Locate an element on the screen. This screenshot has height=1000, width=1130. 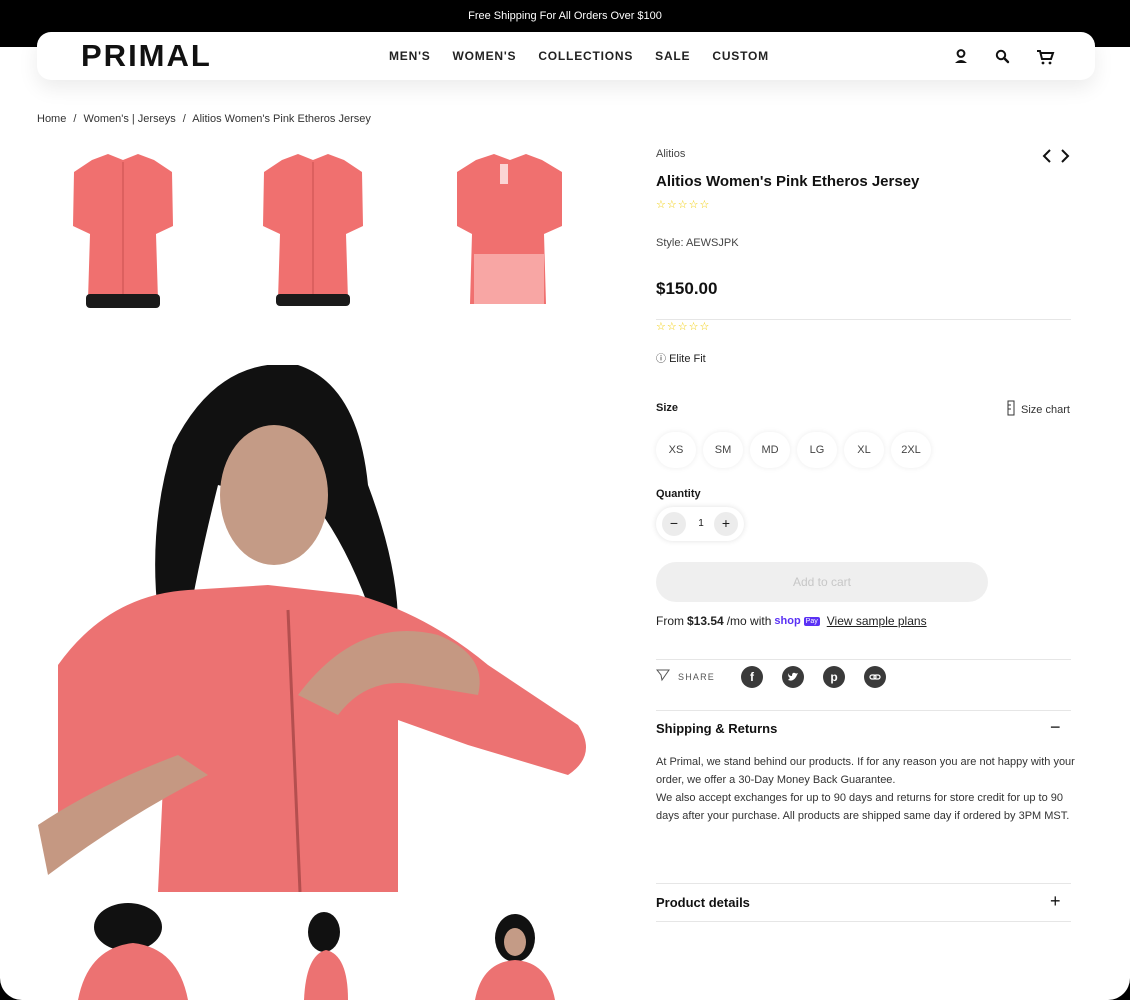
search-icon is located at coordinates (1003, 57).